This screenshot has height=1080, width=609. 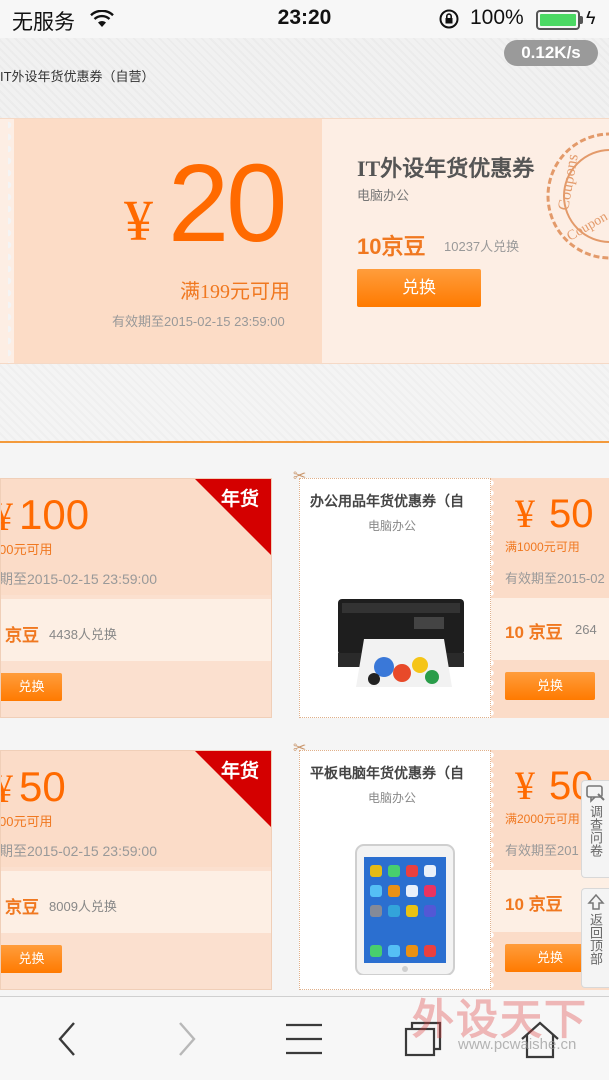 I want to click on product-points-row: 10 京豆 264, so click(x=550, y=629).